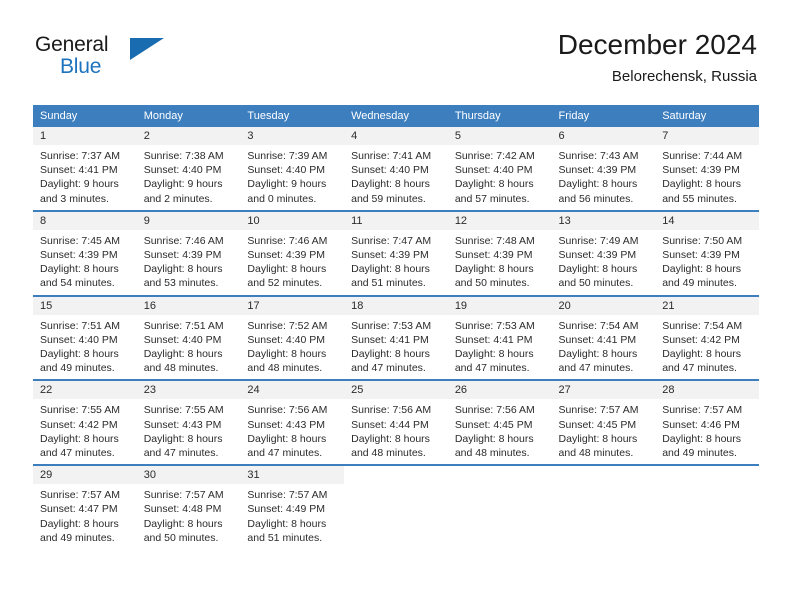 This screenshot has width=792, height=612. I want to click on daylight-text-line2: and 48 minutes., so click(596, 453).